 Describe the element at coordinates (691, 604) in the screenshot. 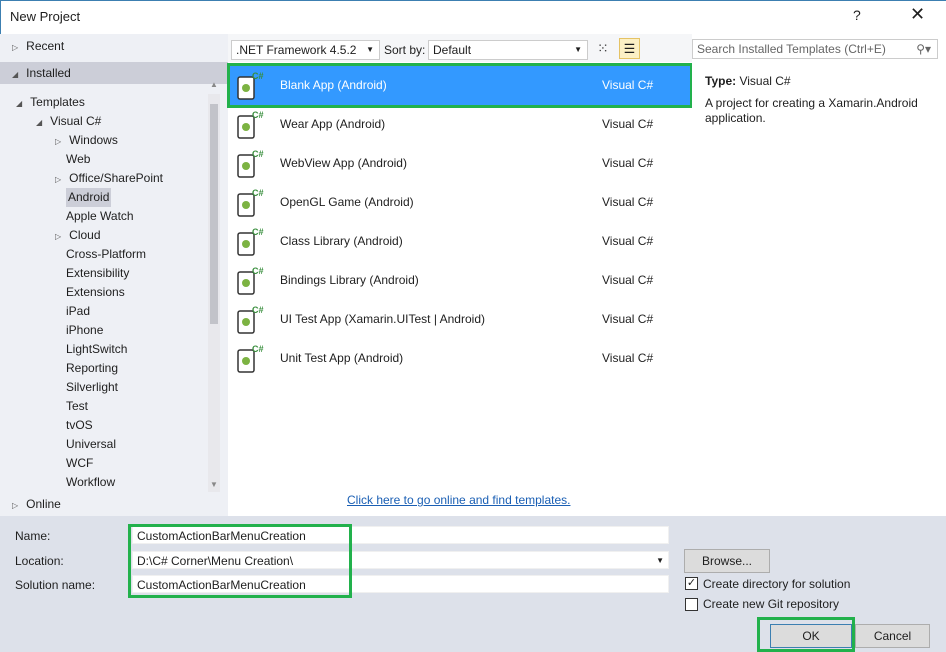

I see `create-git-checkbox` at that location.